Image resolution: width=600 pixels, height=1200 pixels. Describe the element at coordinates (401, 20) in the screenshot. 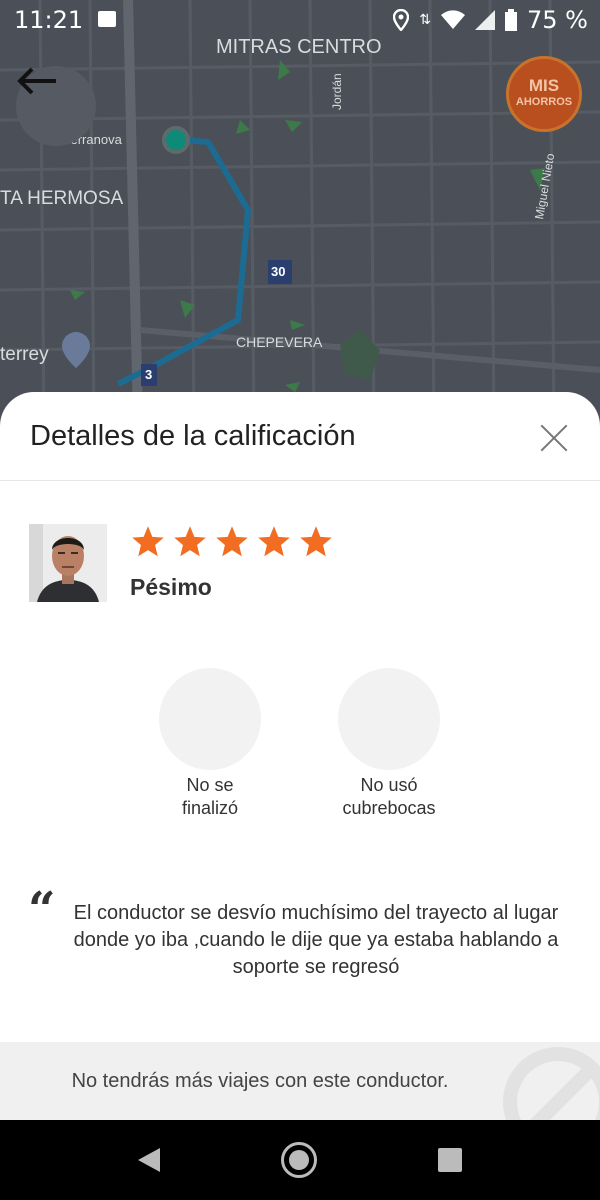

I see `location-icon` at that location.